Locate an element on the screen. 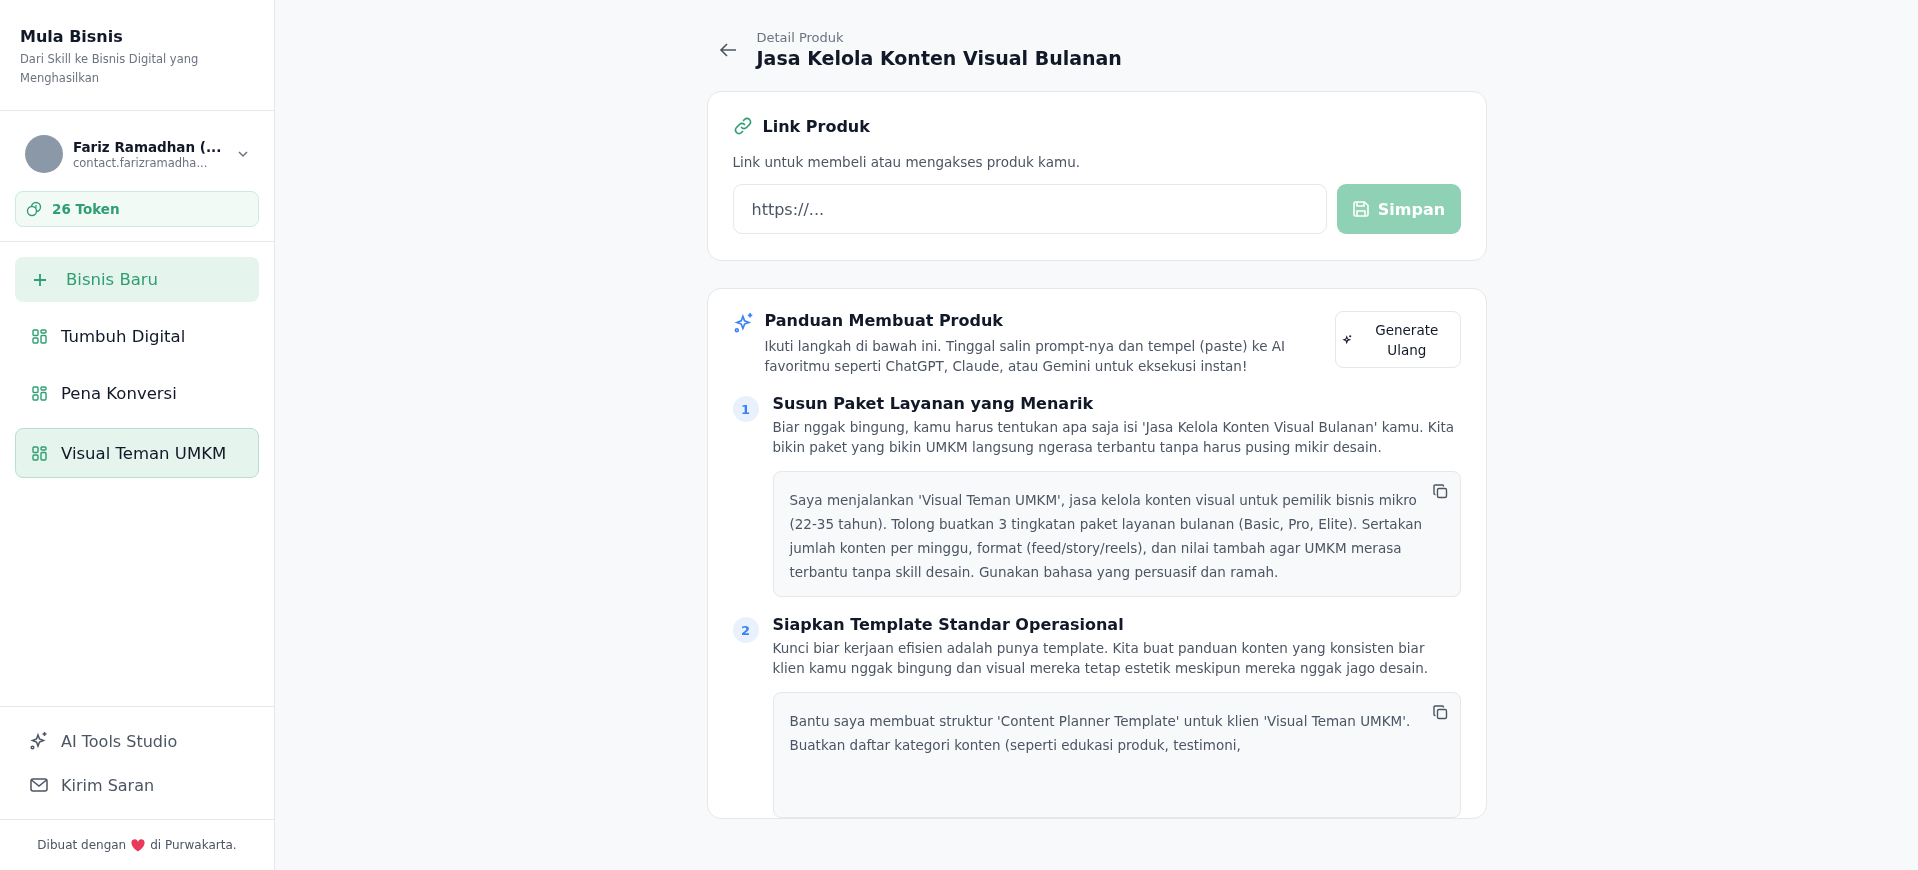 The height and width of the screenshot is (870, 1918). step-number: 1 is located at coordinates (745, 409).